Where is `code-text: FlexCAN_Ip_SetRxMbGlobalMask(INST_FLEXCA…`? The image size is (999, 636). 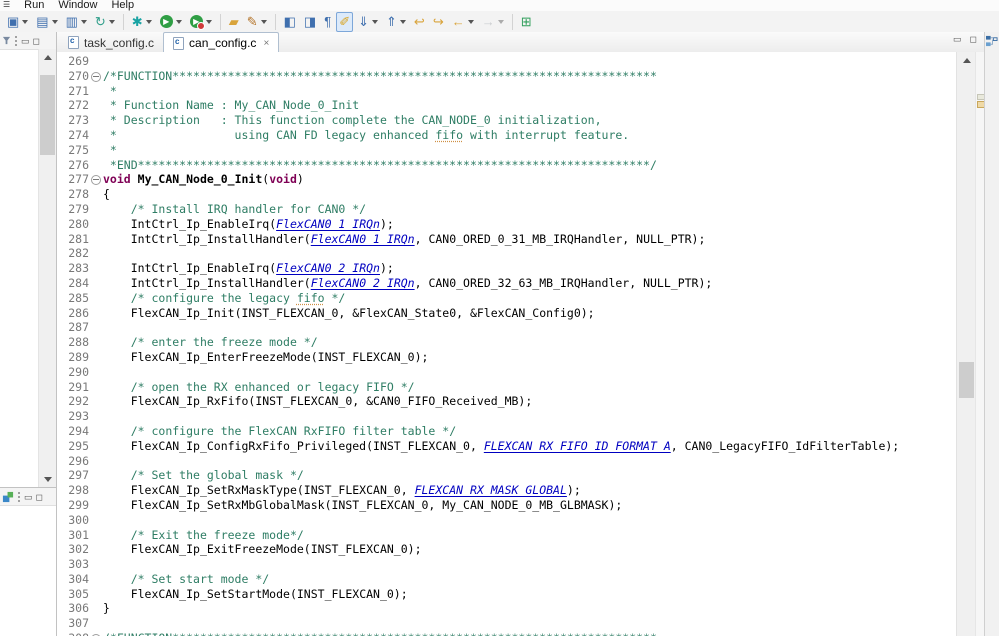 code-text: FlexCAN_Ip_SetRxMbGlobalMask(INST_FLEXCA… is located at coordinates (363, 505).